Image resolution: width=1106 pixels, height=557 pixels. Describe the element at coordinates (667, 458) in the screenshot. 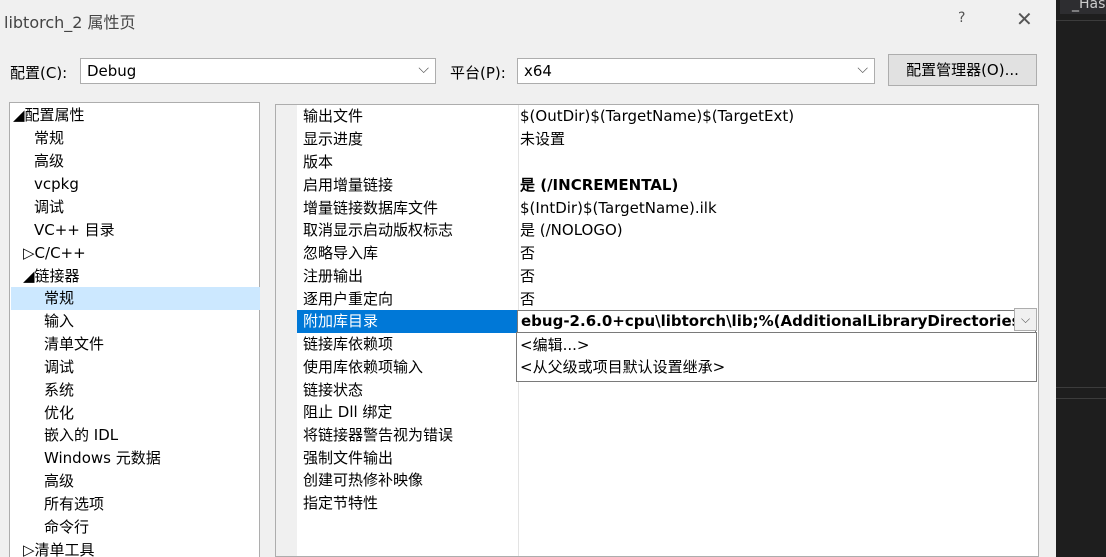

I see `property-row: 强制文件输出` at that location.